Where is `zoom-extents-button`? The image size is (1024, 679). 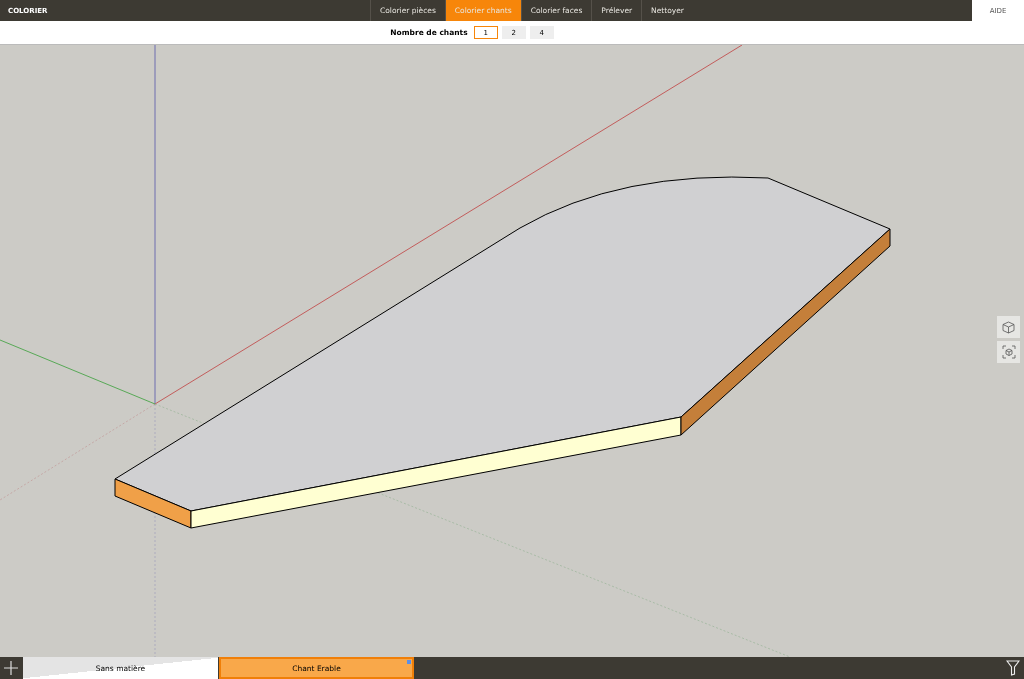 zoom-extents-button is located at coordinates (1008, 352).